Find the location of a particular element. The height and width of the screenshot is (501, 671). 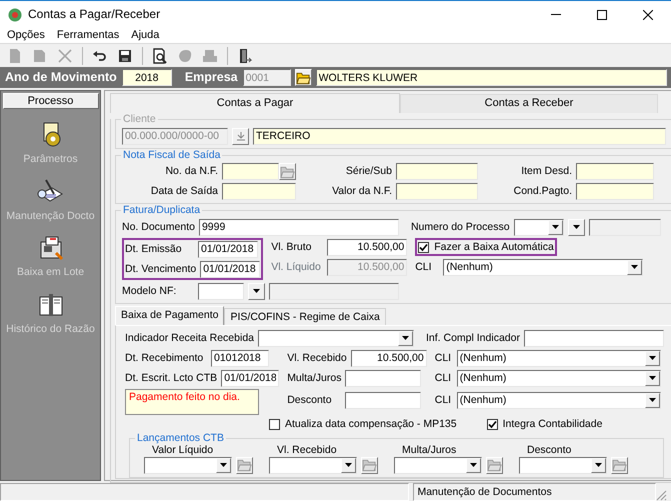

field-label: No. da N.F. is located at coordinates (191, 171).